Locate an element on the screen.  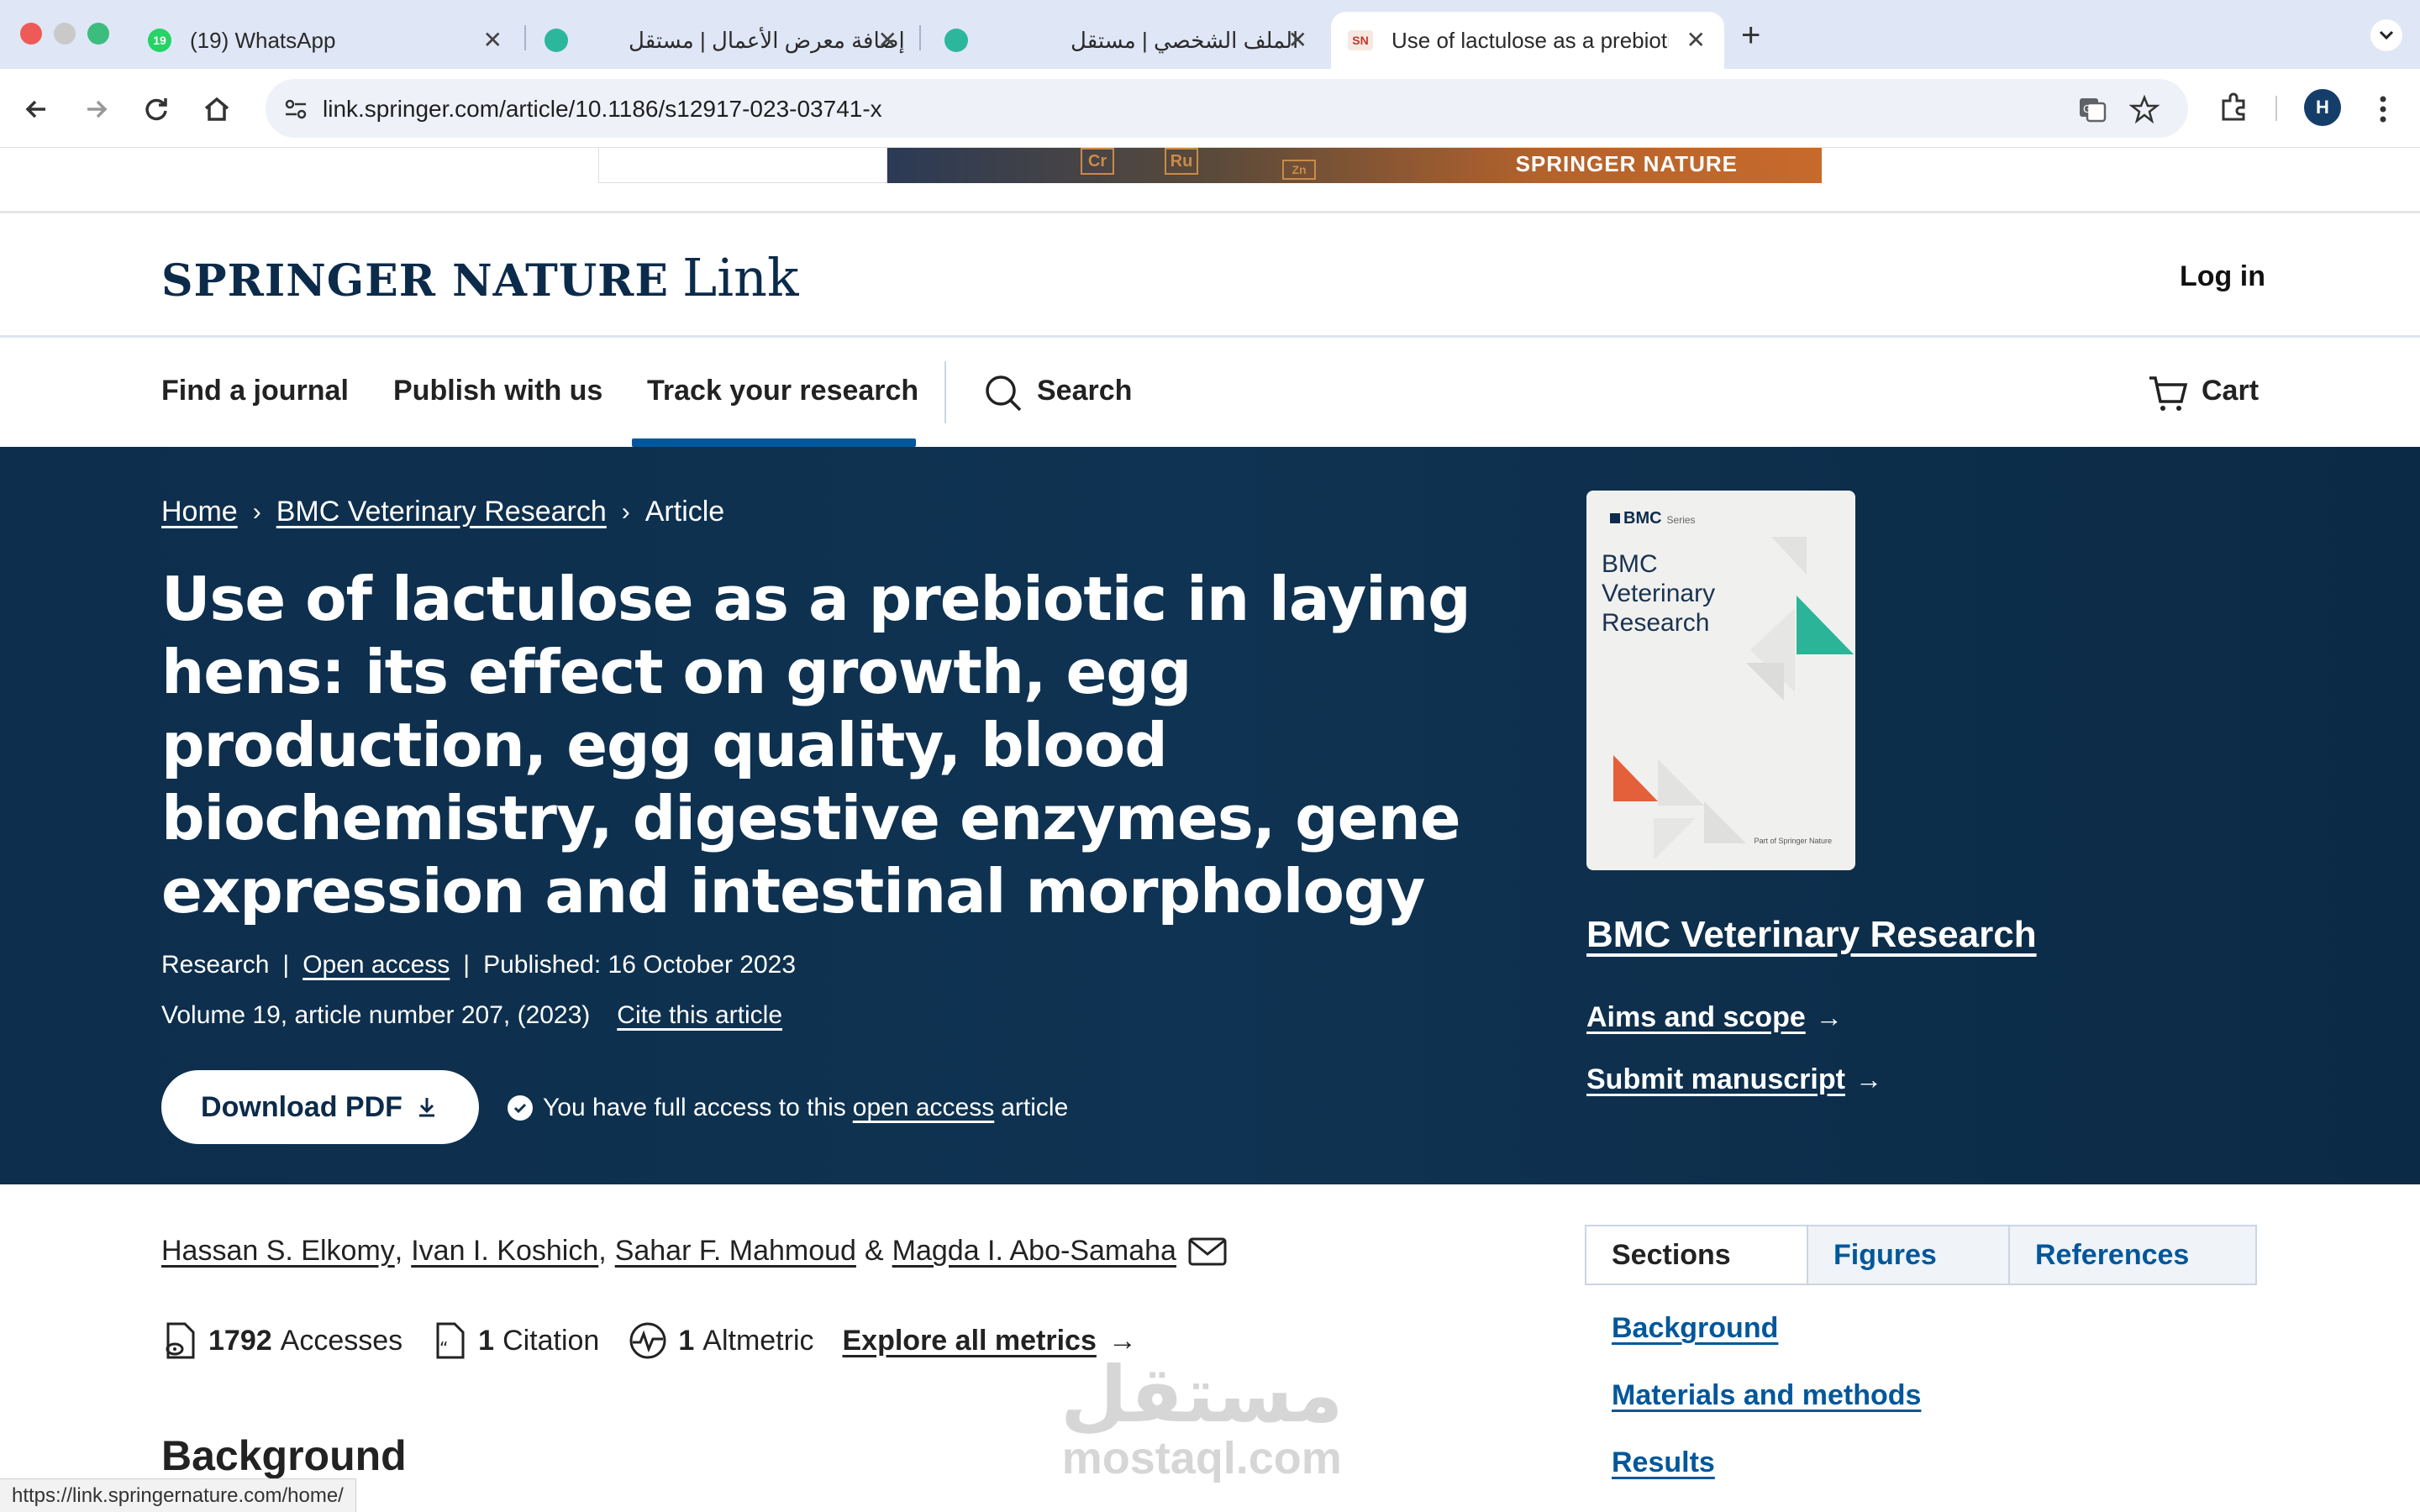
author-link: Hassan S. Elkomy is located at coordinates (278, 1251).